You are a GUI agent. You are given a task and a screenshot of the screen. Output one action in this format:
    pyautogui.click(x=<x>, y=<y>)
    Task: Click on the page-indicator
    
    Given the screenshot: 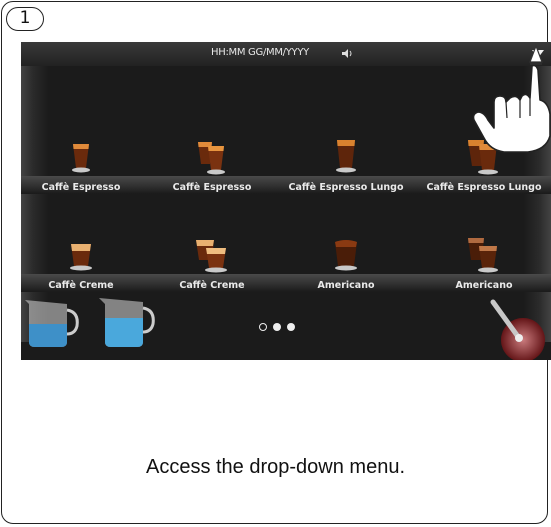 What is the action you would take?
    pyautogui.click(x=289, y=329)
    